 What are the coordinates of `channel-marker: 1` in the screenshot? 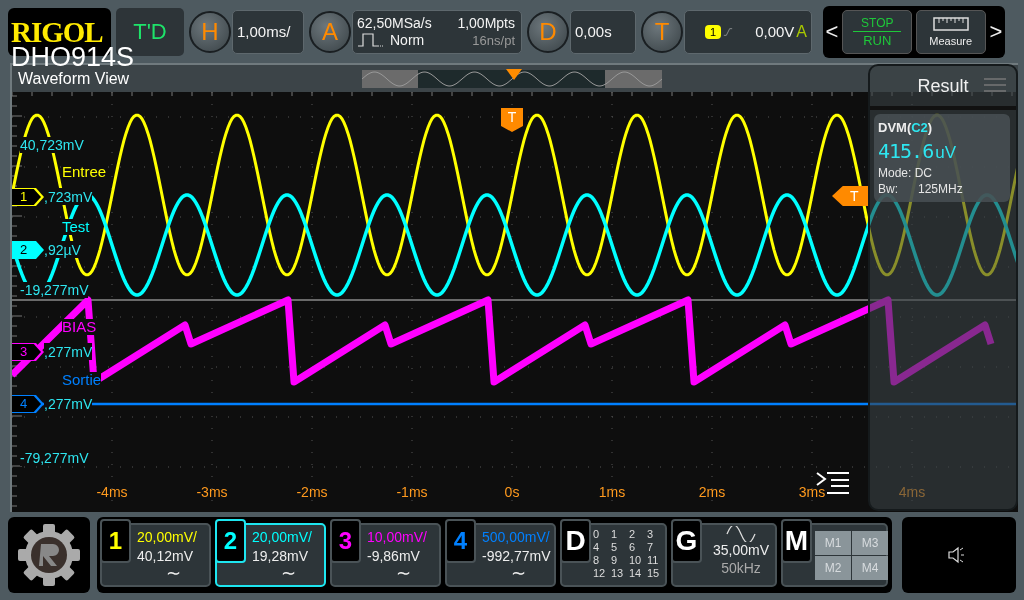 It's located at (28, 197).